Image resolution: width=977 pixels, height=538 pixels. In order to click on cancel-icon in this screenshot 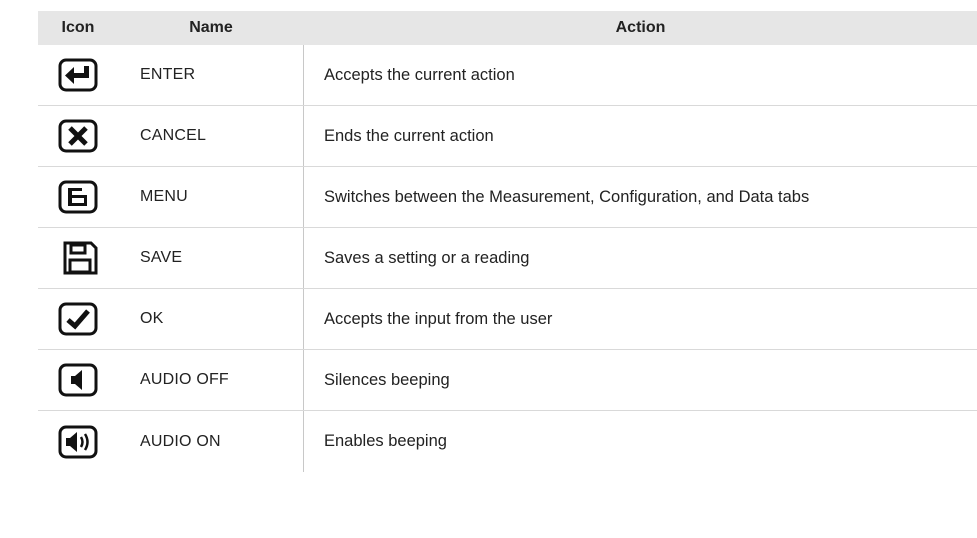, I will do `click(78, 136)`.